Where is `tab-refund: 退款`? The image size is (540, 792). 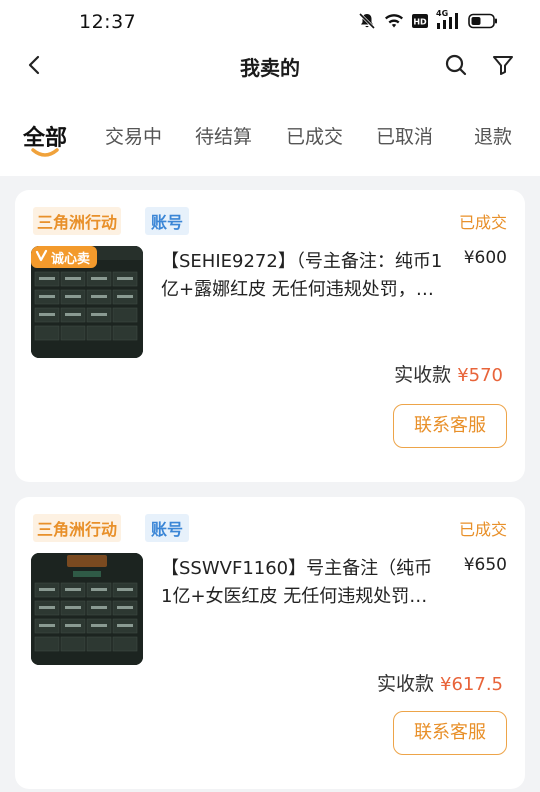 tab-refund: 退款 is located at coordinates (493, 135).